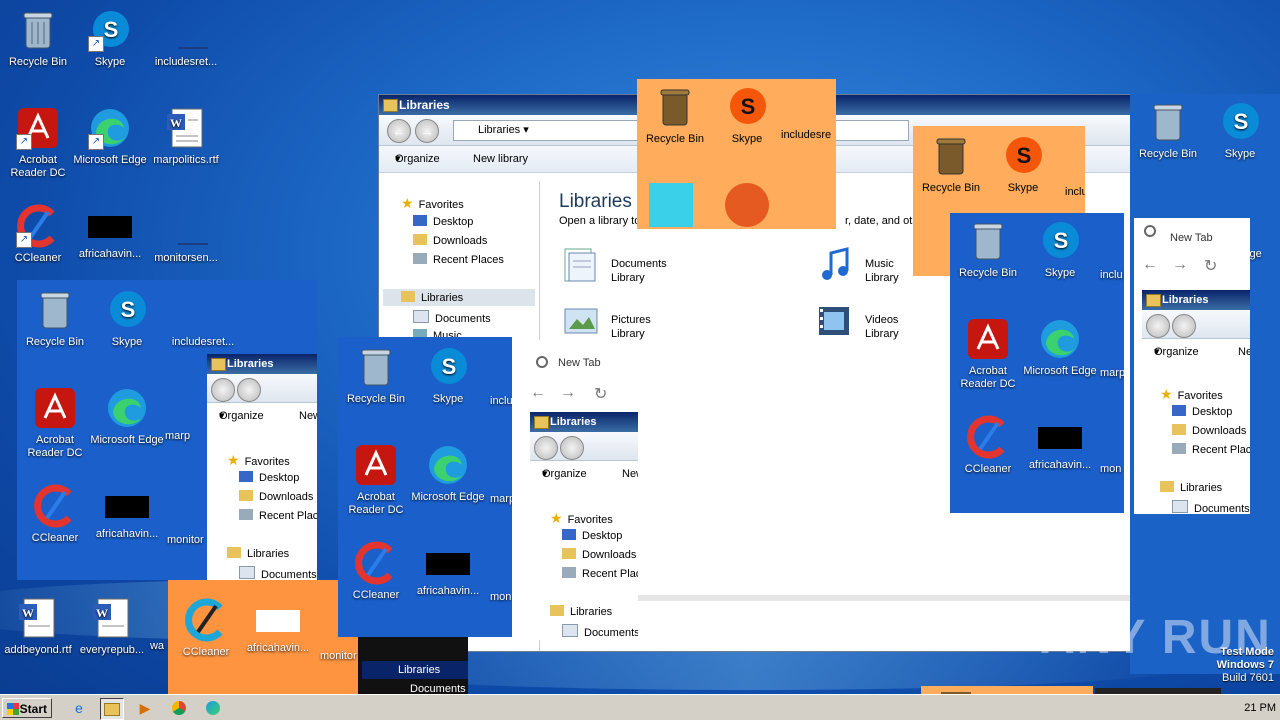 Image resolution: width=1280 pixels, height=720 pixels. Describe the element at coordinates (79, 708) in the screenshot. I see `internet-explorer-icon: e` at that location.